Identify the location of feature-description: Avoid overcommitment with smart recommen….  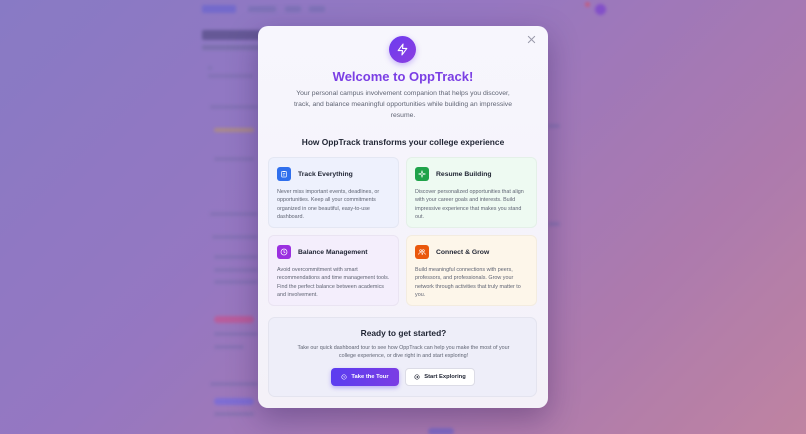
(333, 282).